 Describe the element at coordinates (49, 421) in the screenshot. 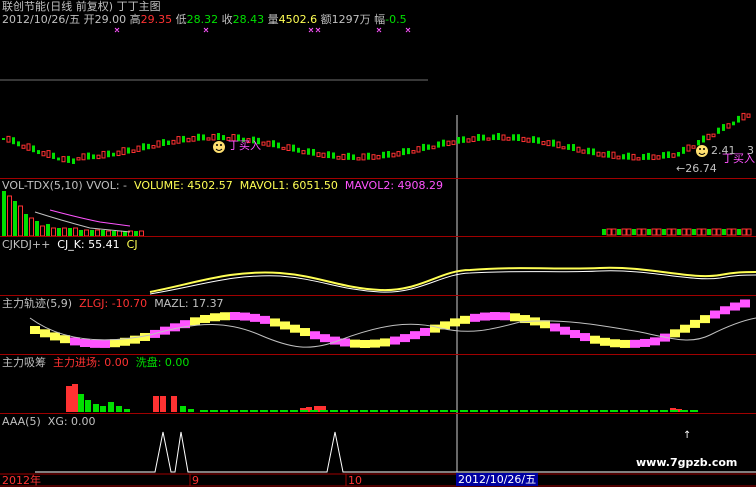

I see `aaa-panel-header: AAA(5) XG: 0.00` at that location.